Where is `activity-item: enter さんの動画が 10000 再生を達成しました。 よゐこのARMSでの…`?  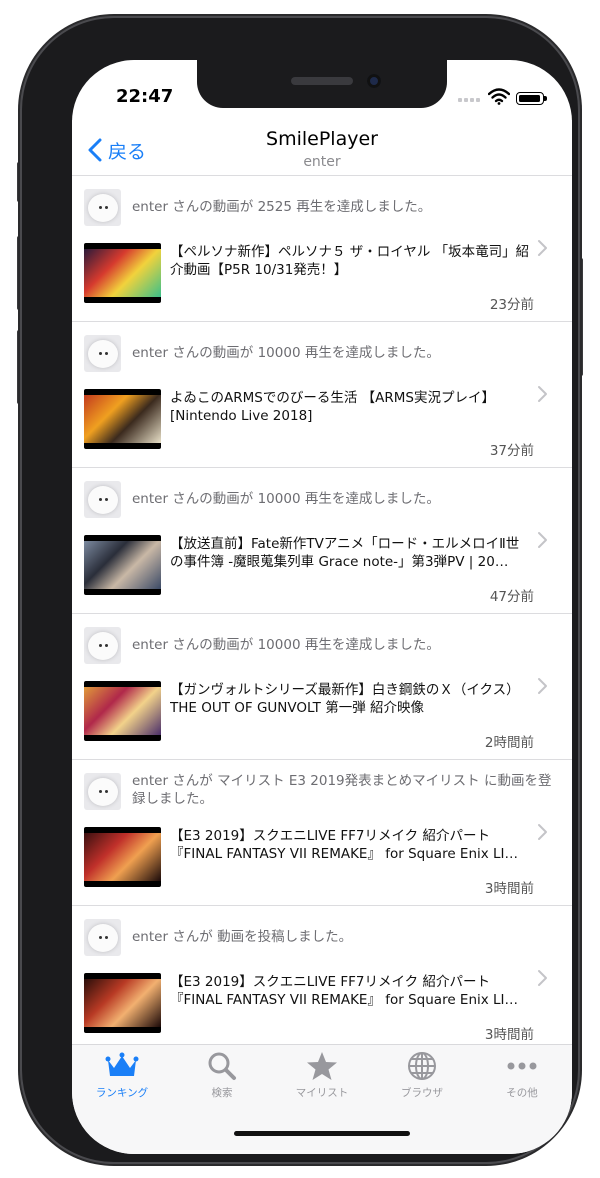
activity-item: enter さんの動画が 10000 再生を達成しました。 よゐこのARMSでの… is located at coordinates (322, 395).